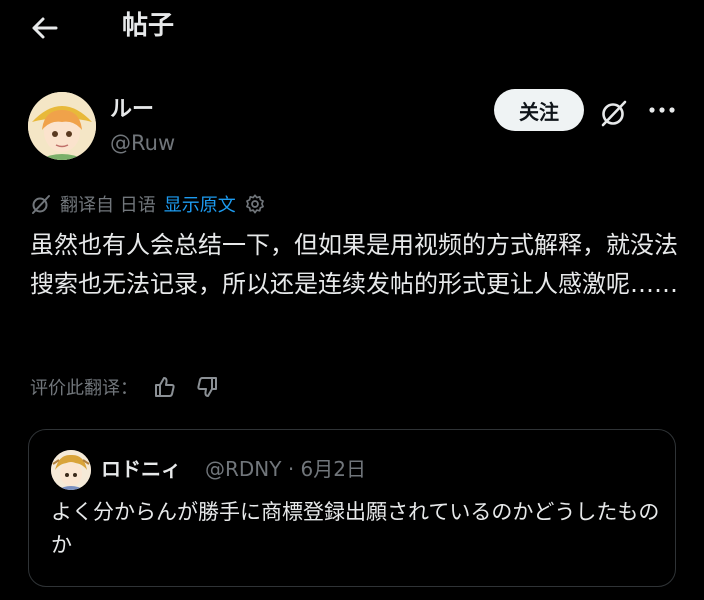 Image resolution: width=704 pixels, height=600 pixels. What do you see at coordinates (141, 469) in the screenshot?
I see `quoted-author-name: ロドニィ` at bounding box center [141, 469].